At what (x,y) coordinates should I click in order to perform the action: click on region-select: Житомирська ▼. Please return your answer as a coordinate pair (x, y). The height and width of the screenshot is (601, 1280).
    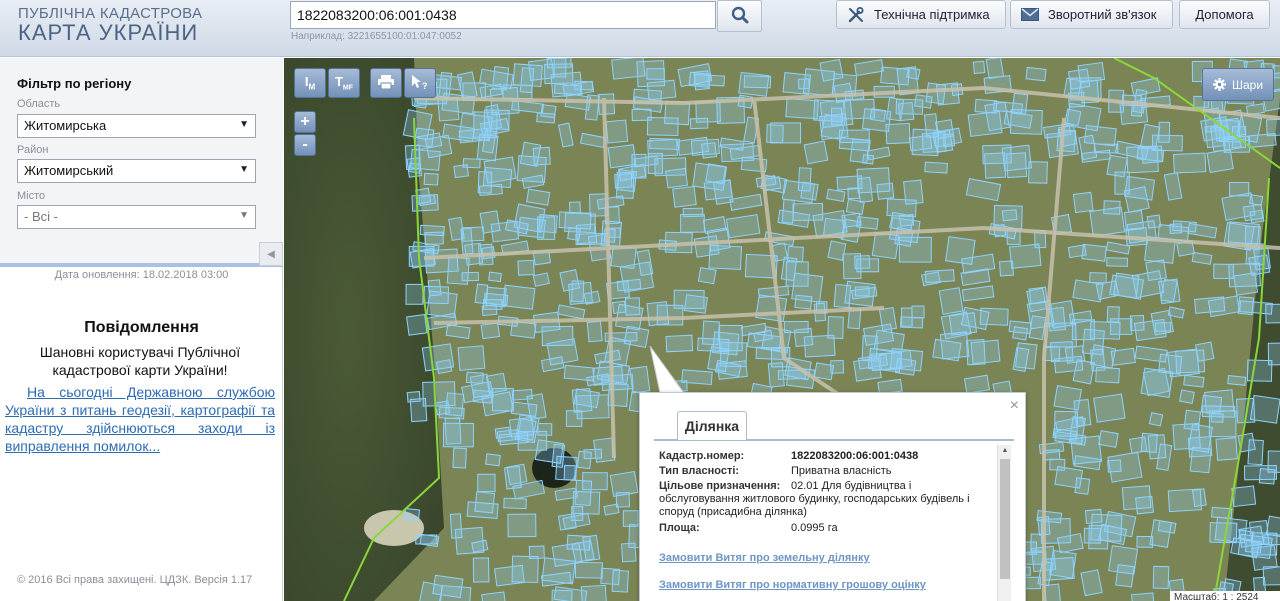
    Looking at the image, I should click on (136, 126).